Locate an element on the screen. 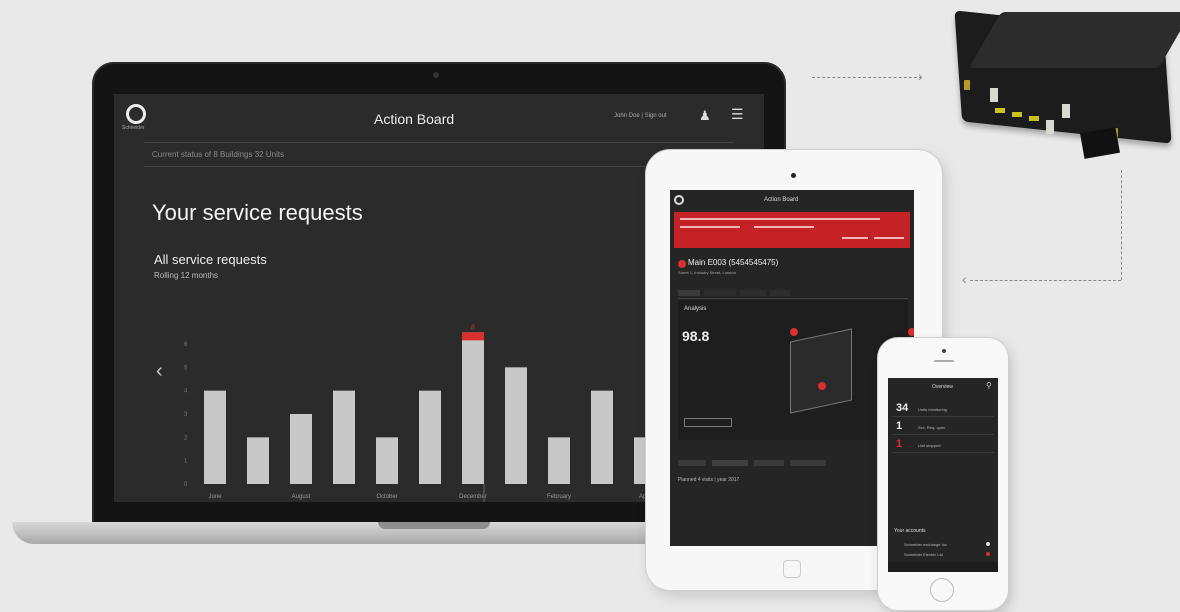  dashed-arrow-to-router is located at coordinates (867, 77).